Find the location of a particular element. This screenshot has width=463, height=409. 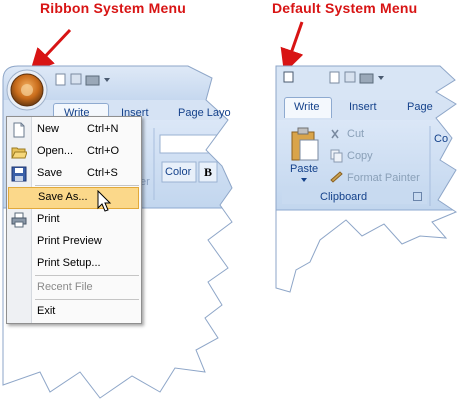

cut-button: Cut is located at coordinates (355, 134).